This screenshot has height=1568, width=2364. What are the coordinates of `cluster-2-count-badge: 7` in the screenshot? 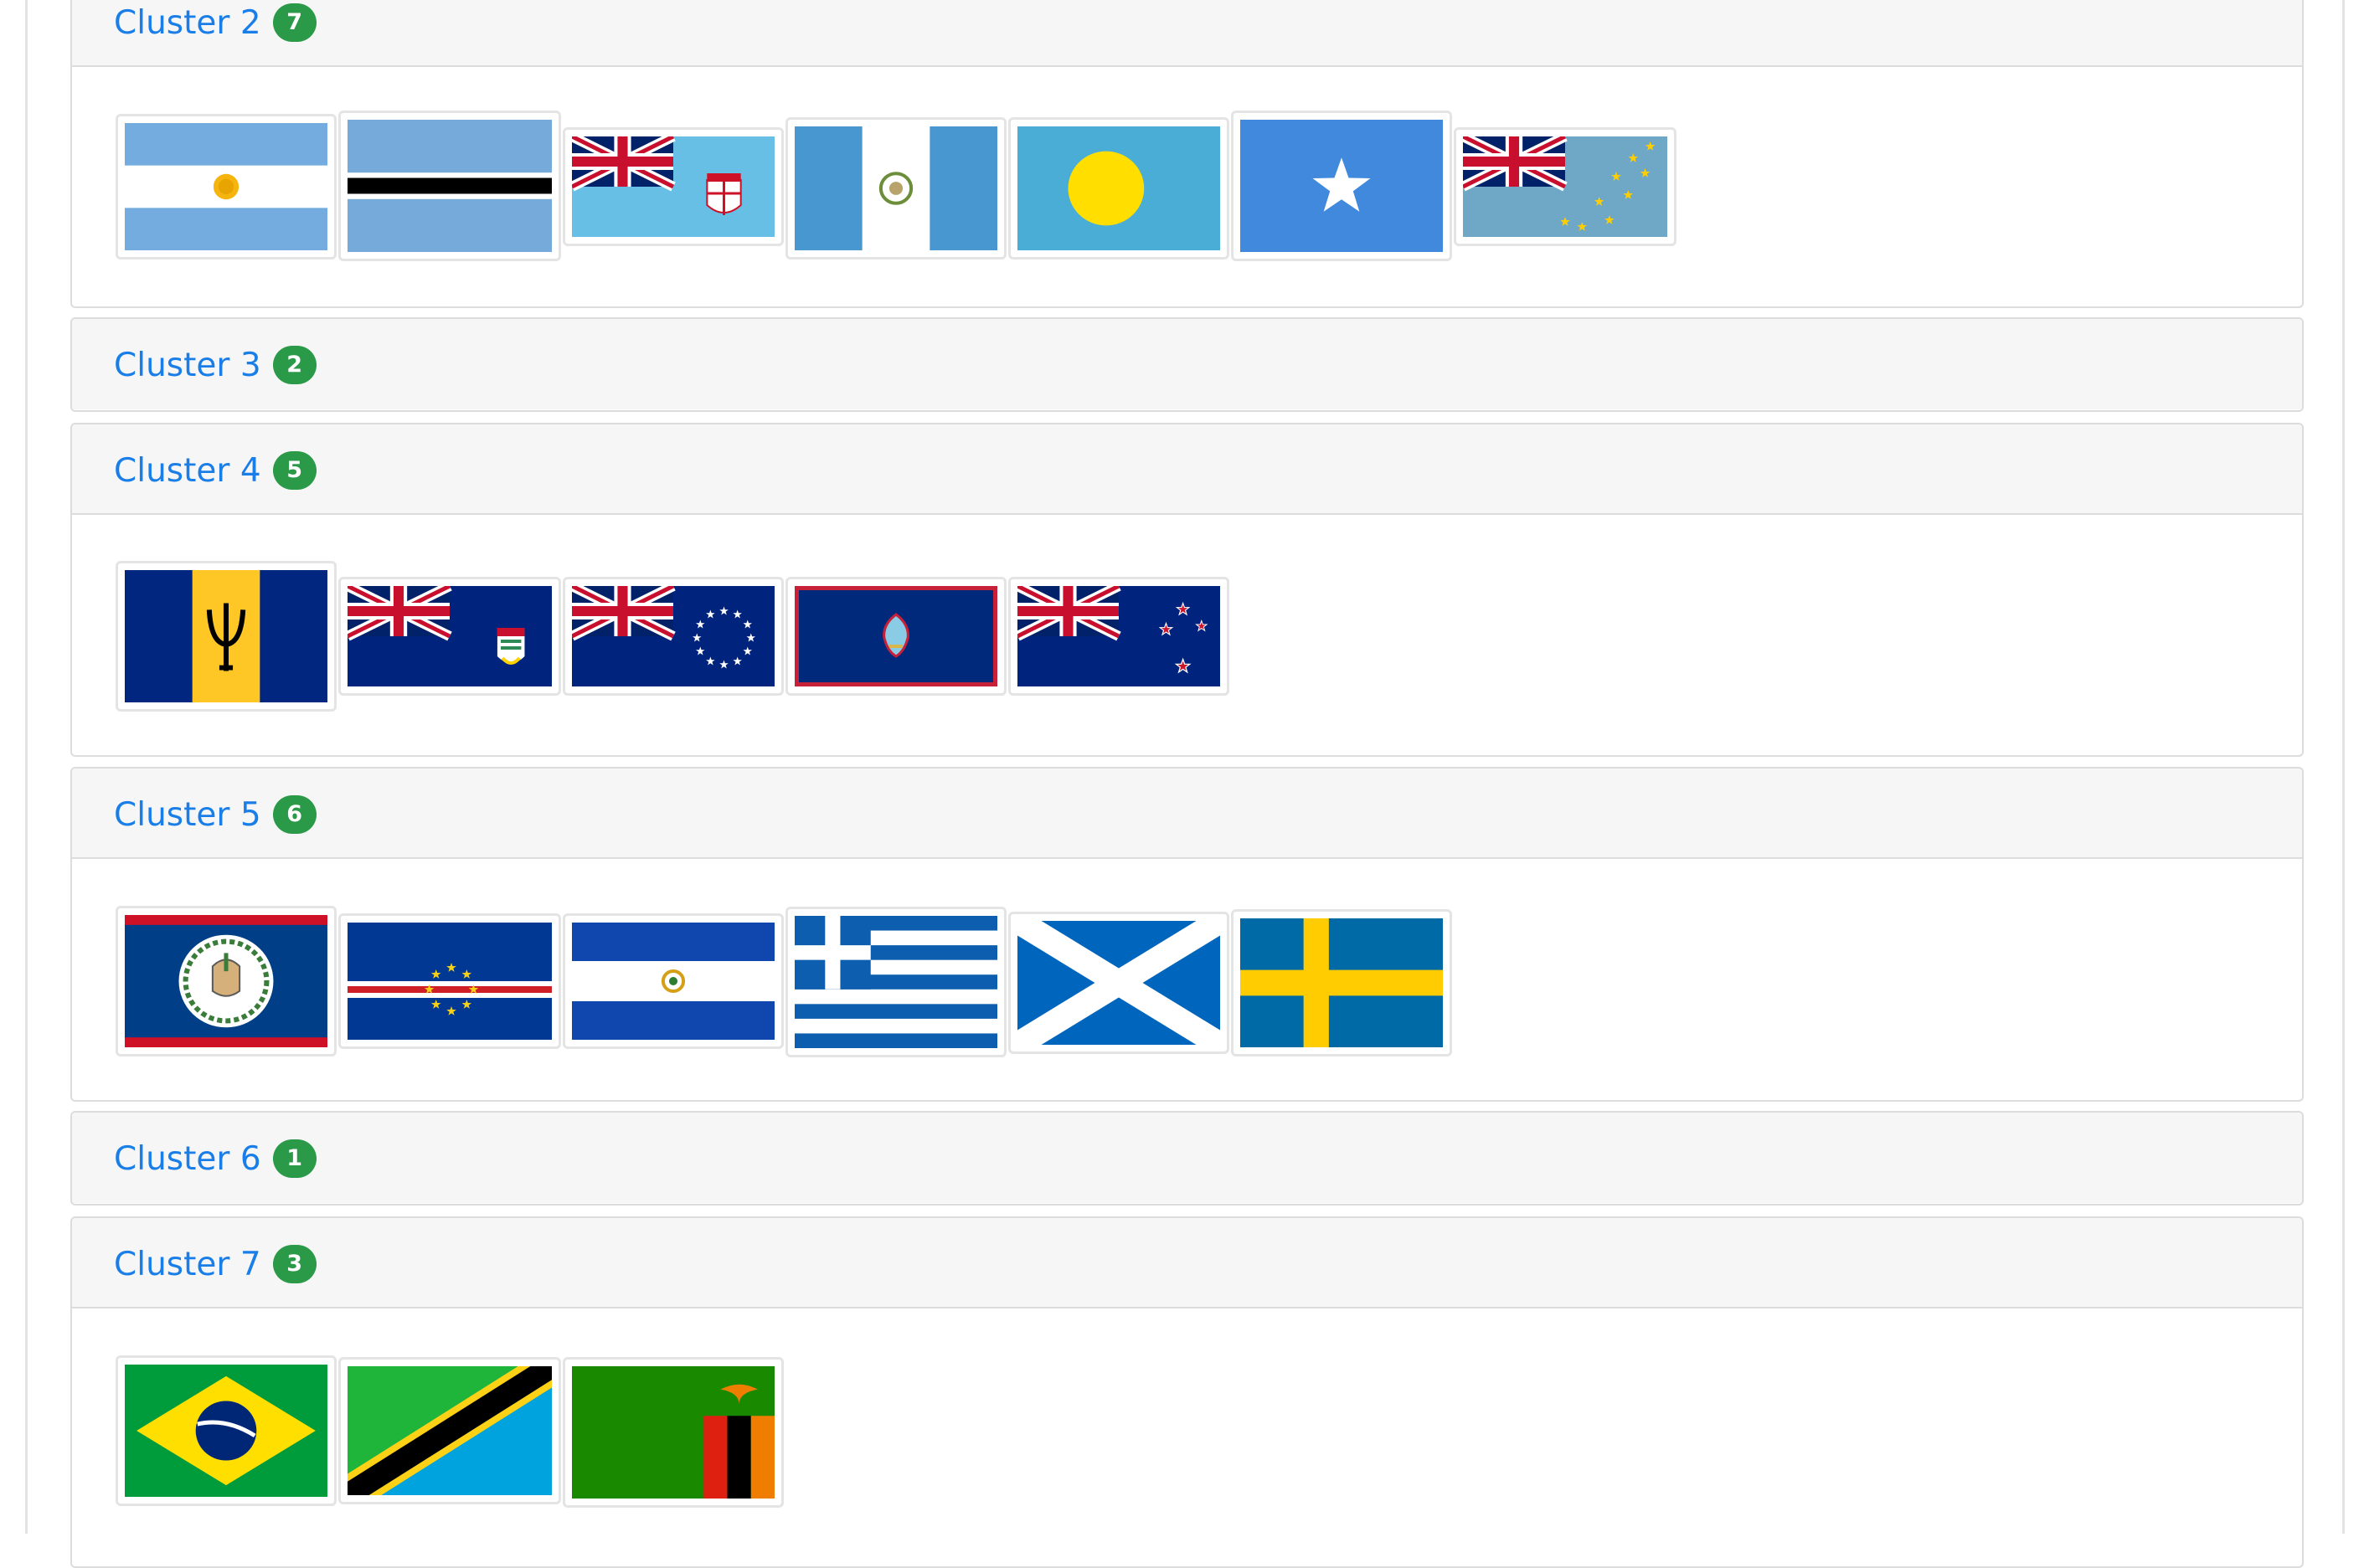 It's located at (294, 22).